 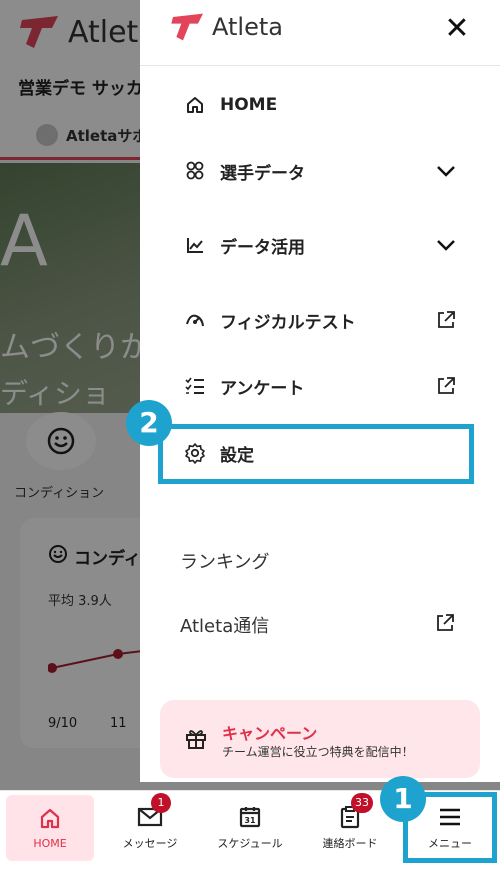 I want to click on close-icon: ✕, so click(x=457, y=29).